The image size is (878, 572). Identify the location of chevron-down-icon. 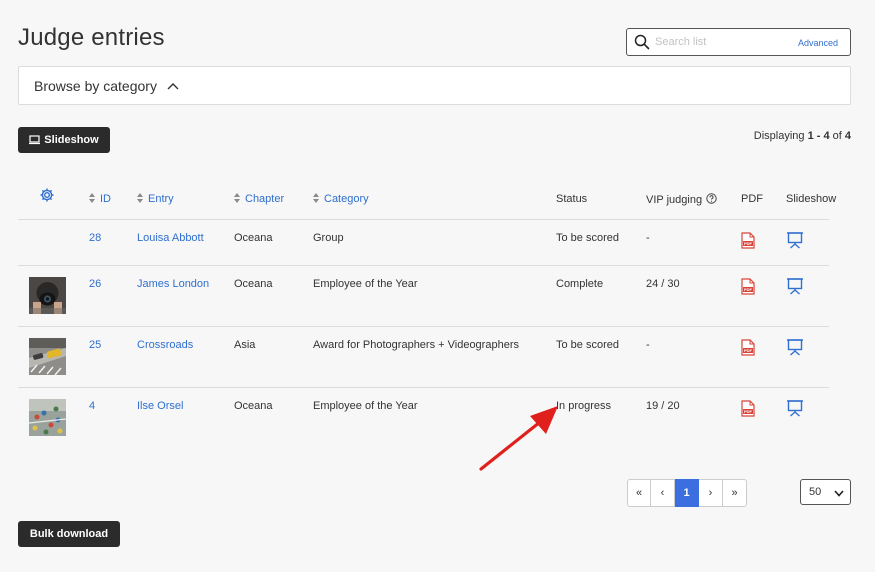
(839, 494).